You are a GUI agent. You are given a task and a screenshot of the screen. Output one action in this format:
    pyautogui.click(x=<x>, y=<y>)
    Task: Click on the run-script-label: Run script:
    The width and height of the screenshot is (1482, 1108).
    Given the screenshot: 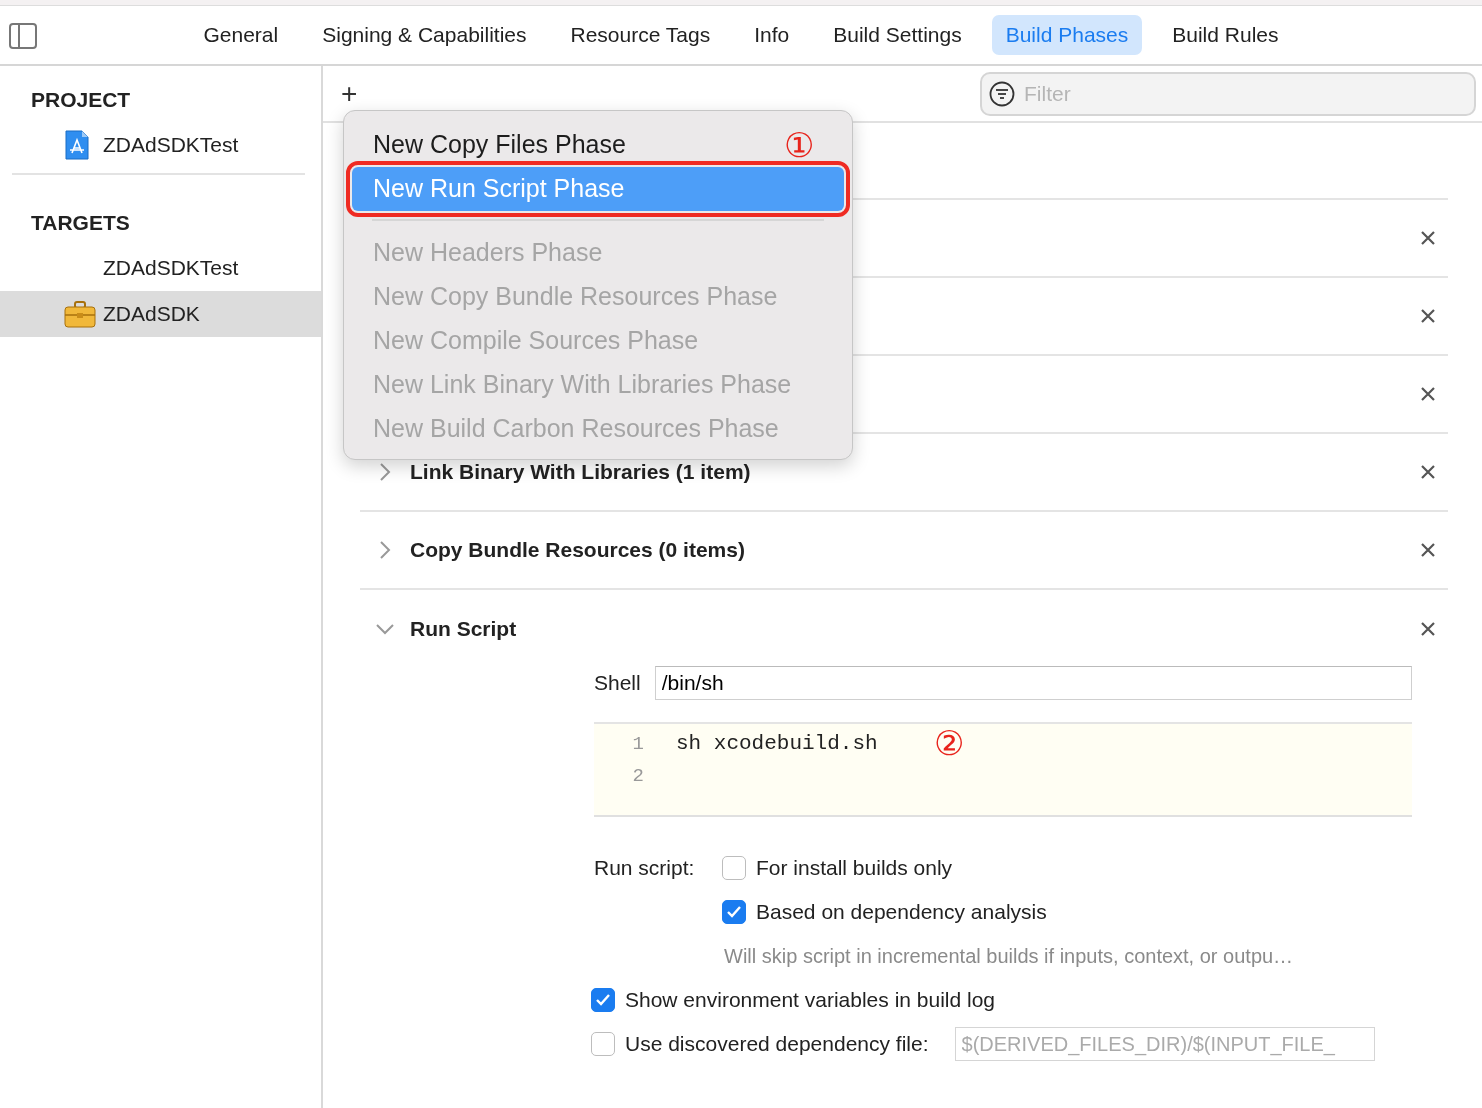 What is the action you would take?
    pyautogui.click(x=645, y=868)
    